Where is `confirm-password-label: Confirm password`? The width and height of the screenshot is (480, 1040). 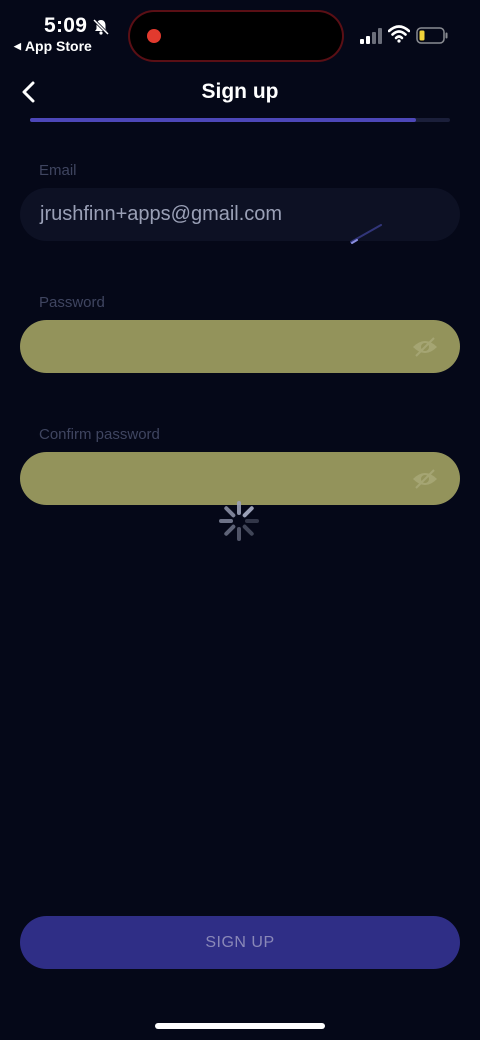
confirm-password-label: Confirm password is located at coordinates (99, 434).